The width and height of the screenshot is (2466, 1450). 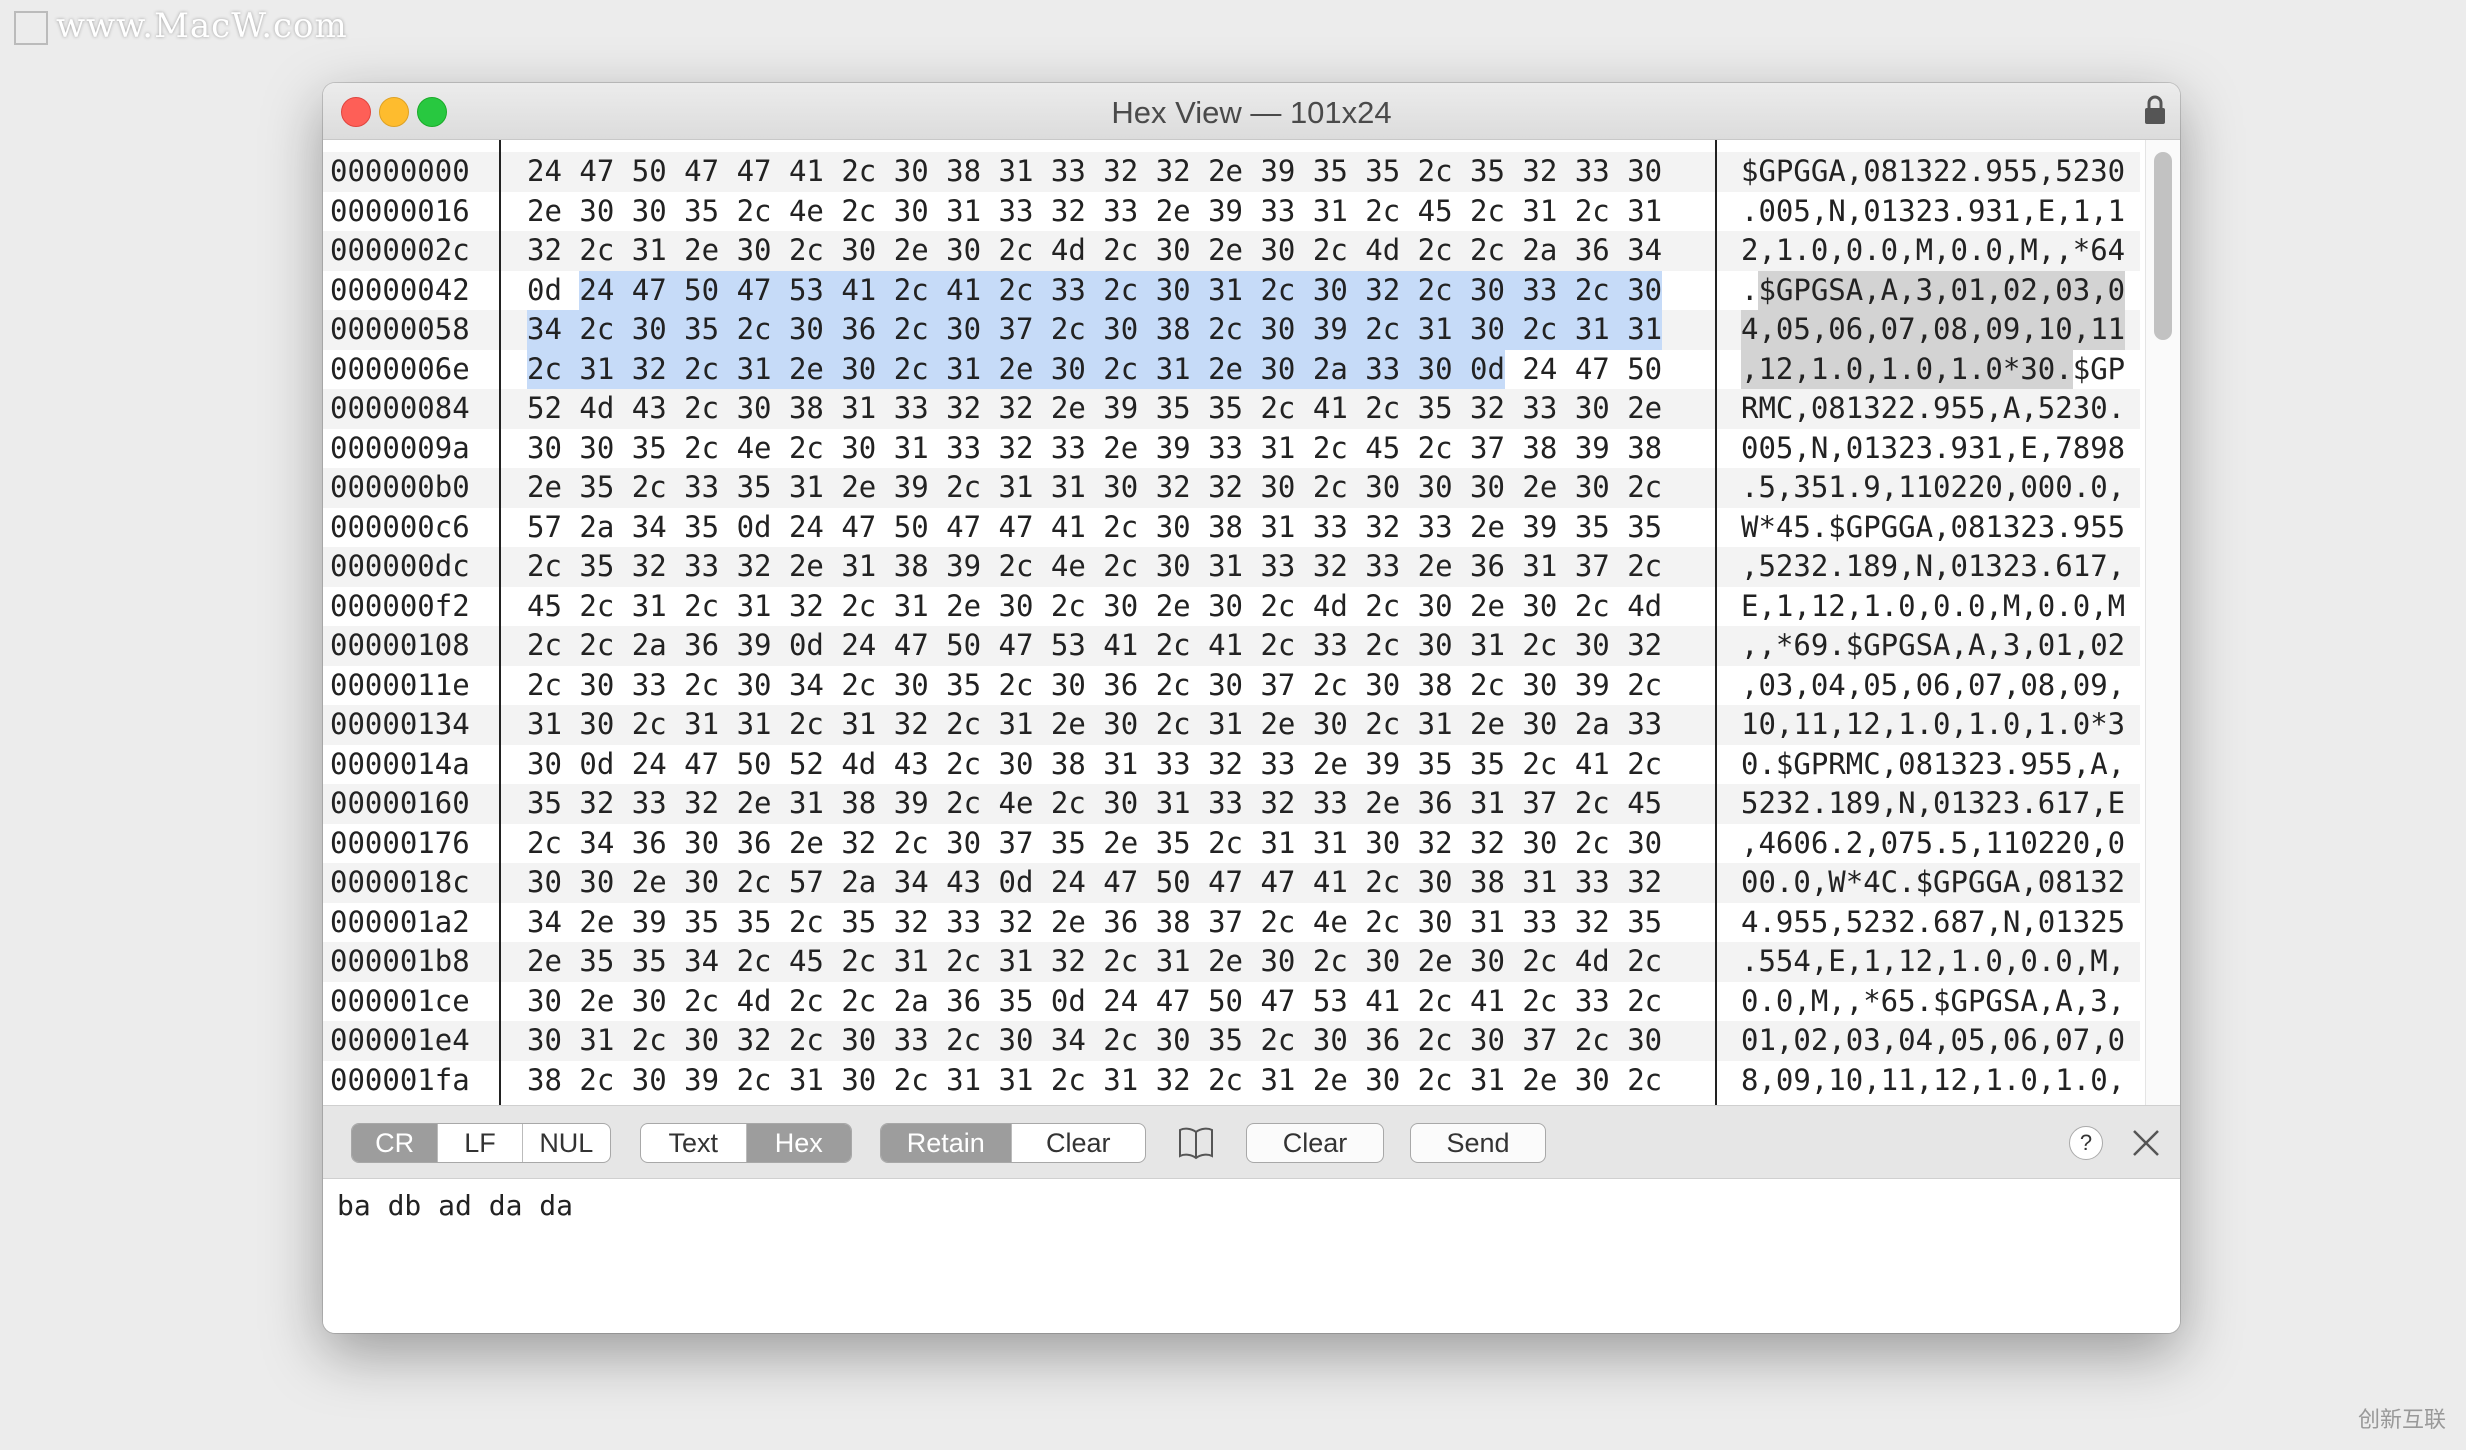 I want to click on hex-byte: 41, so click(x=867, y=290).